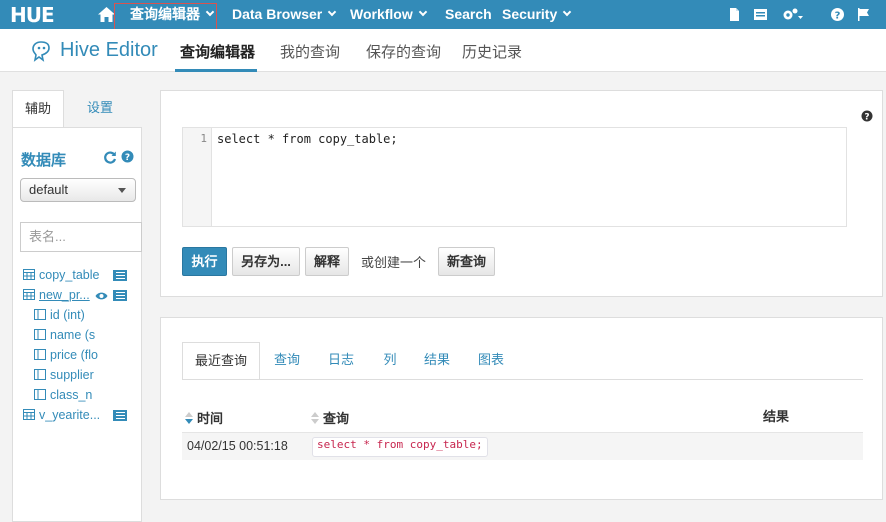 The height and width of the screenshot is (522, 886). I want to click on column-item: name (s, so click(64, 335).